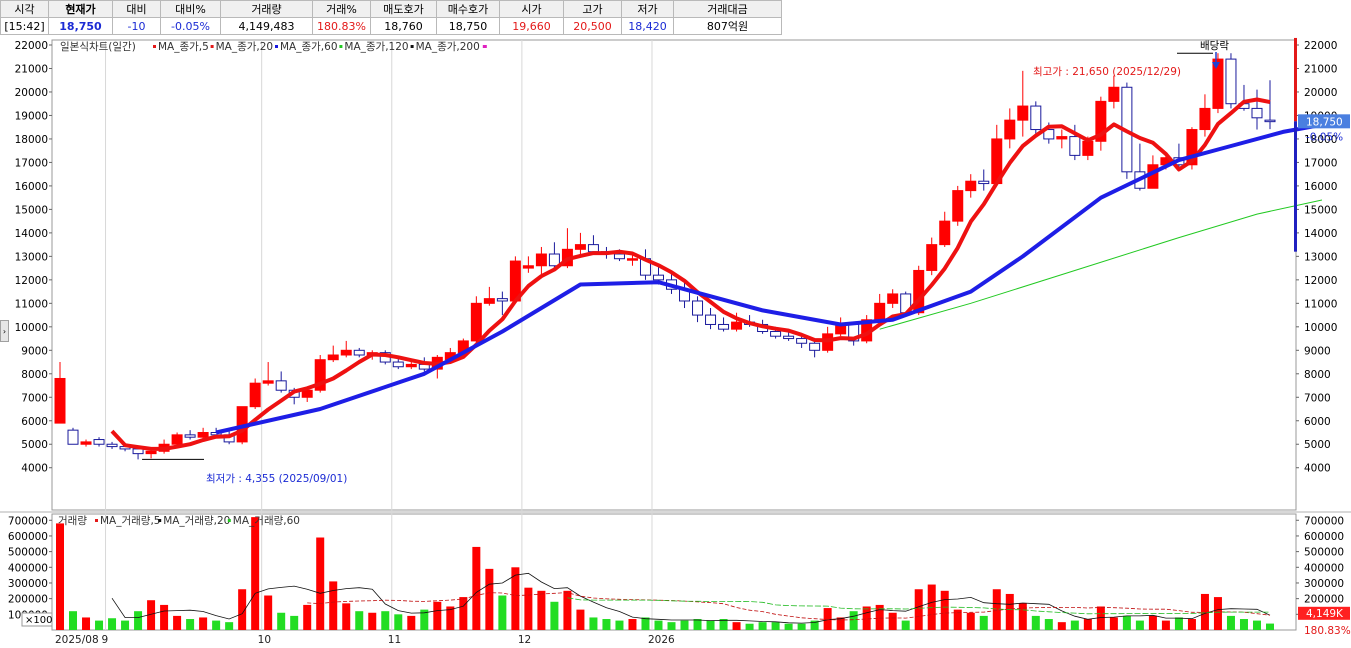 The width and height of the screenshot is (1351, 648). I want to click on panel-toggle-button: ›, so click(4, 331).